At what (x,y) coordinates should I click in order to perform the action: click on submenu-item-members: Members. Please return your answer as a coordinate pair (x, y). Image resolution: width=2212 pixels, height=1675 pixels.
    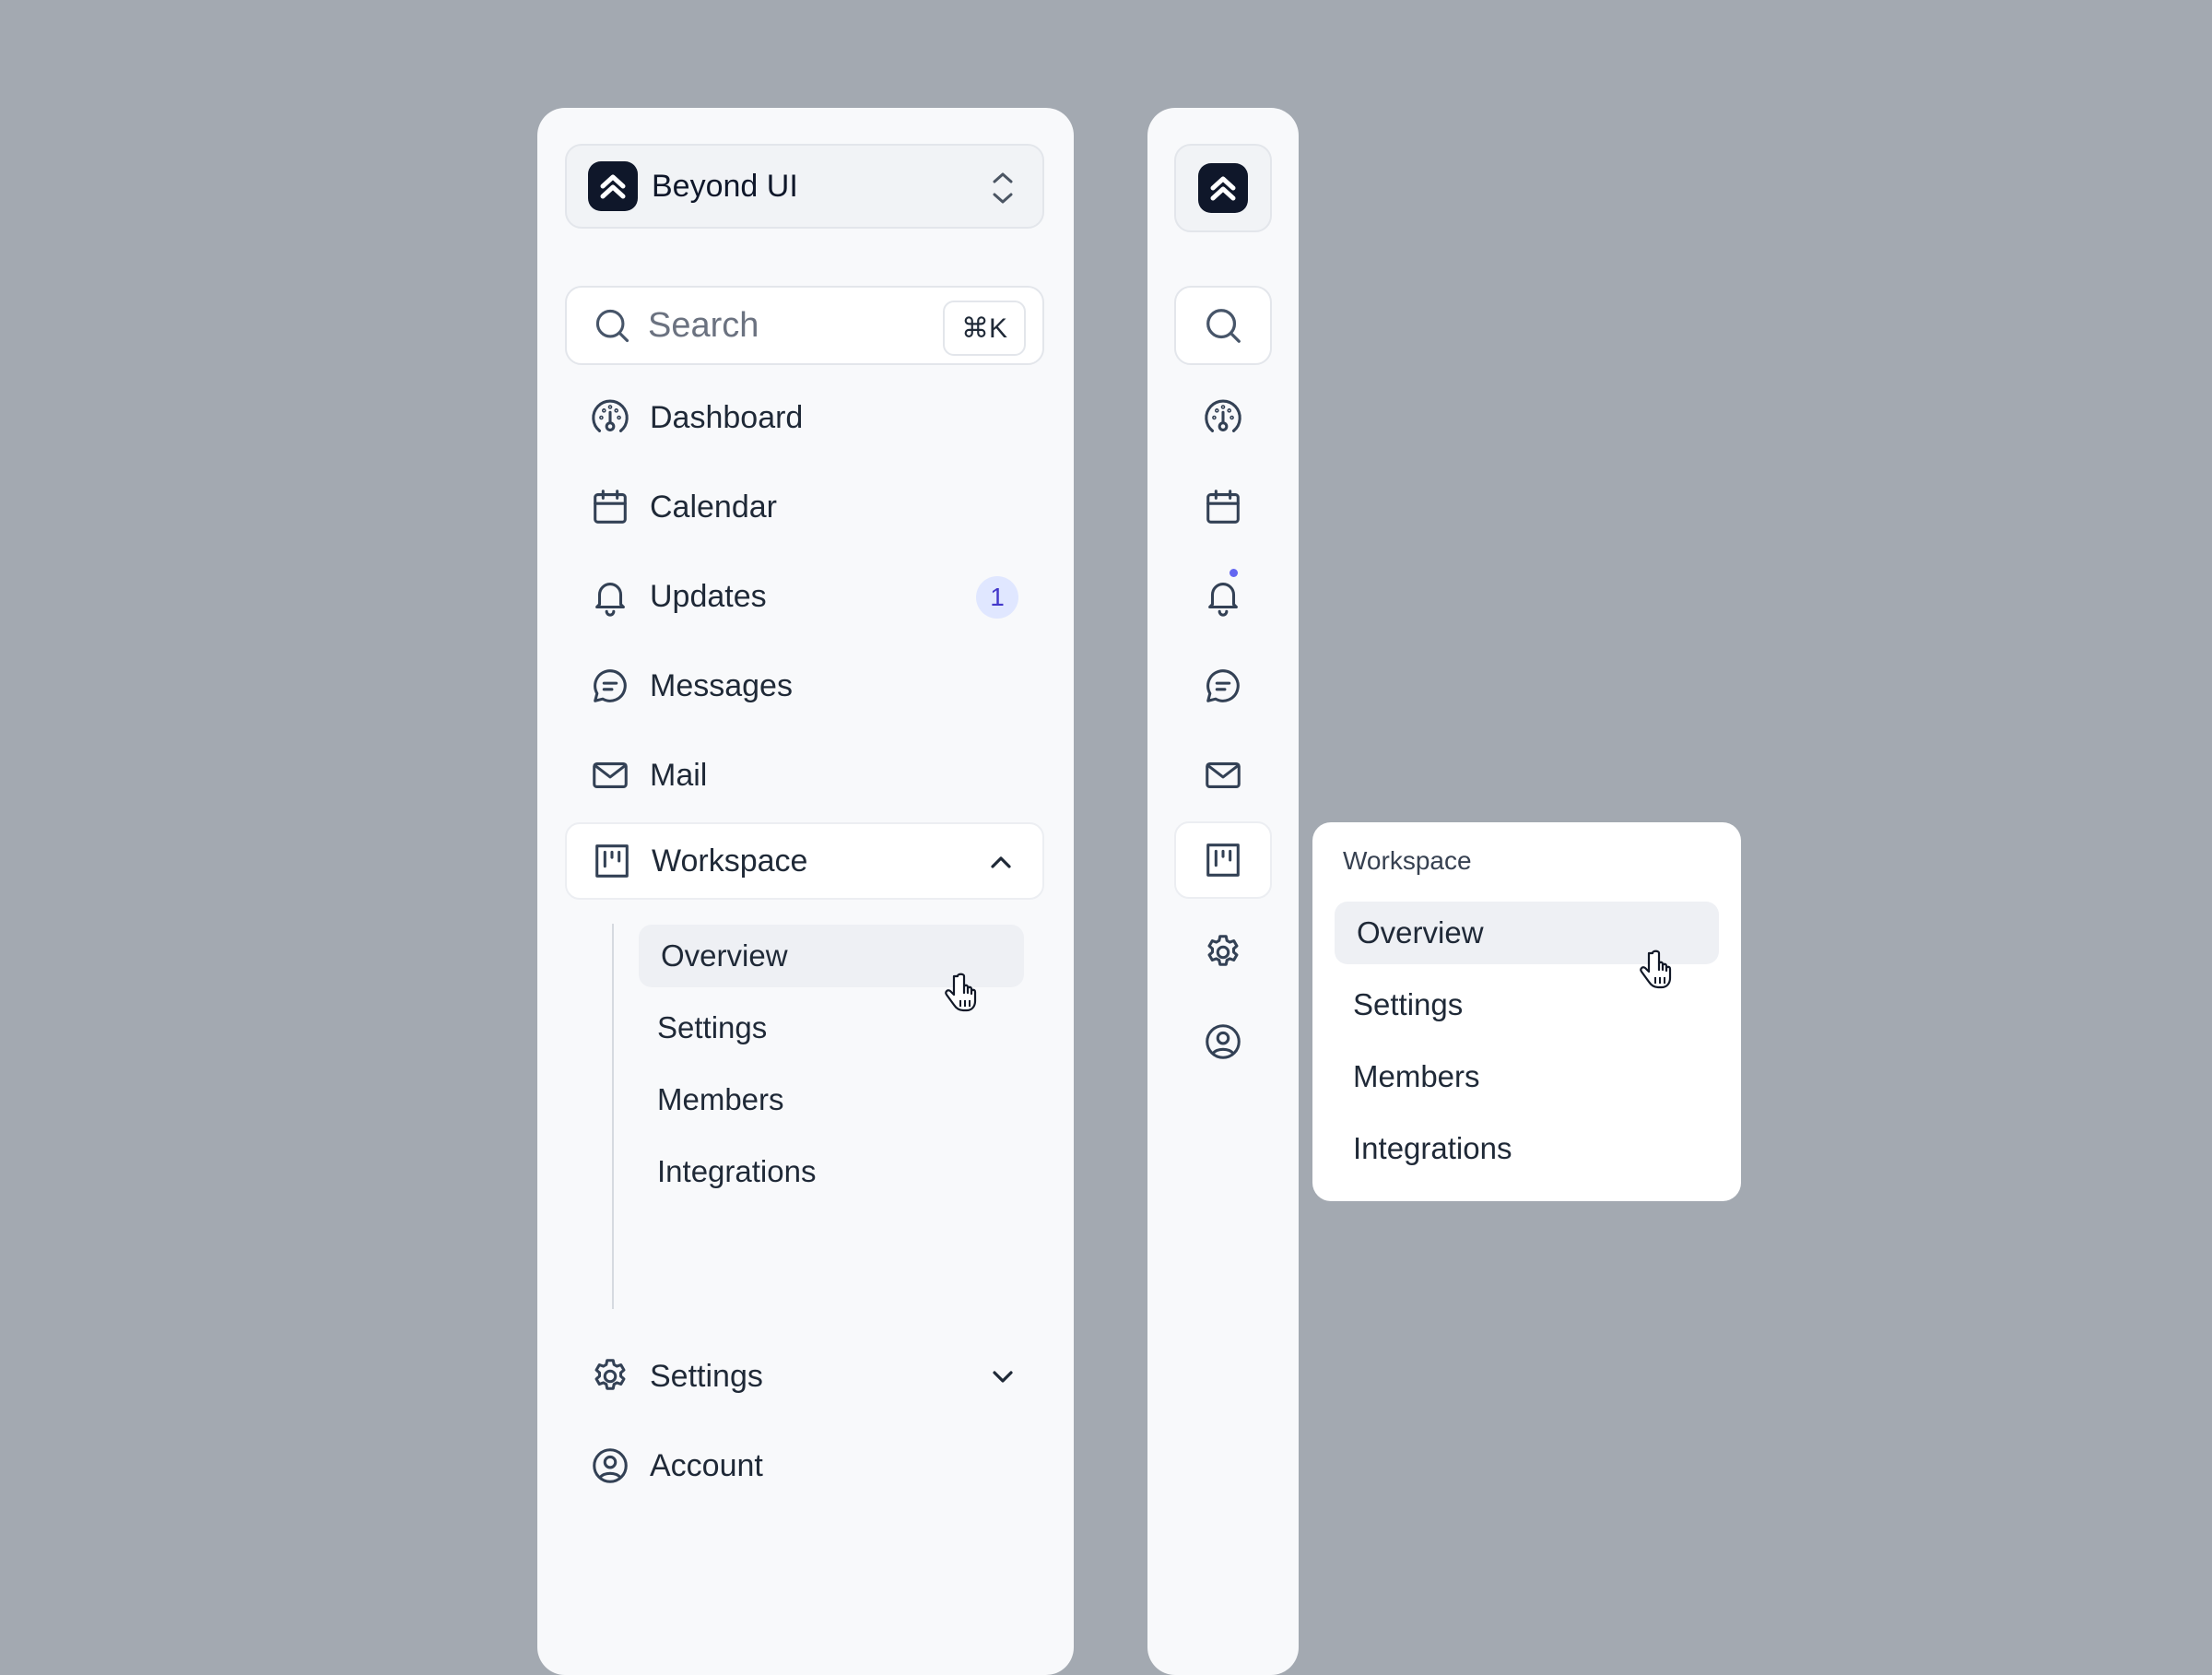
    Looking at the image, I should click on (831, 1099).